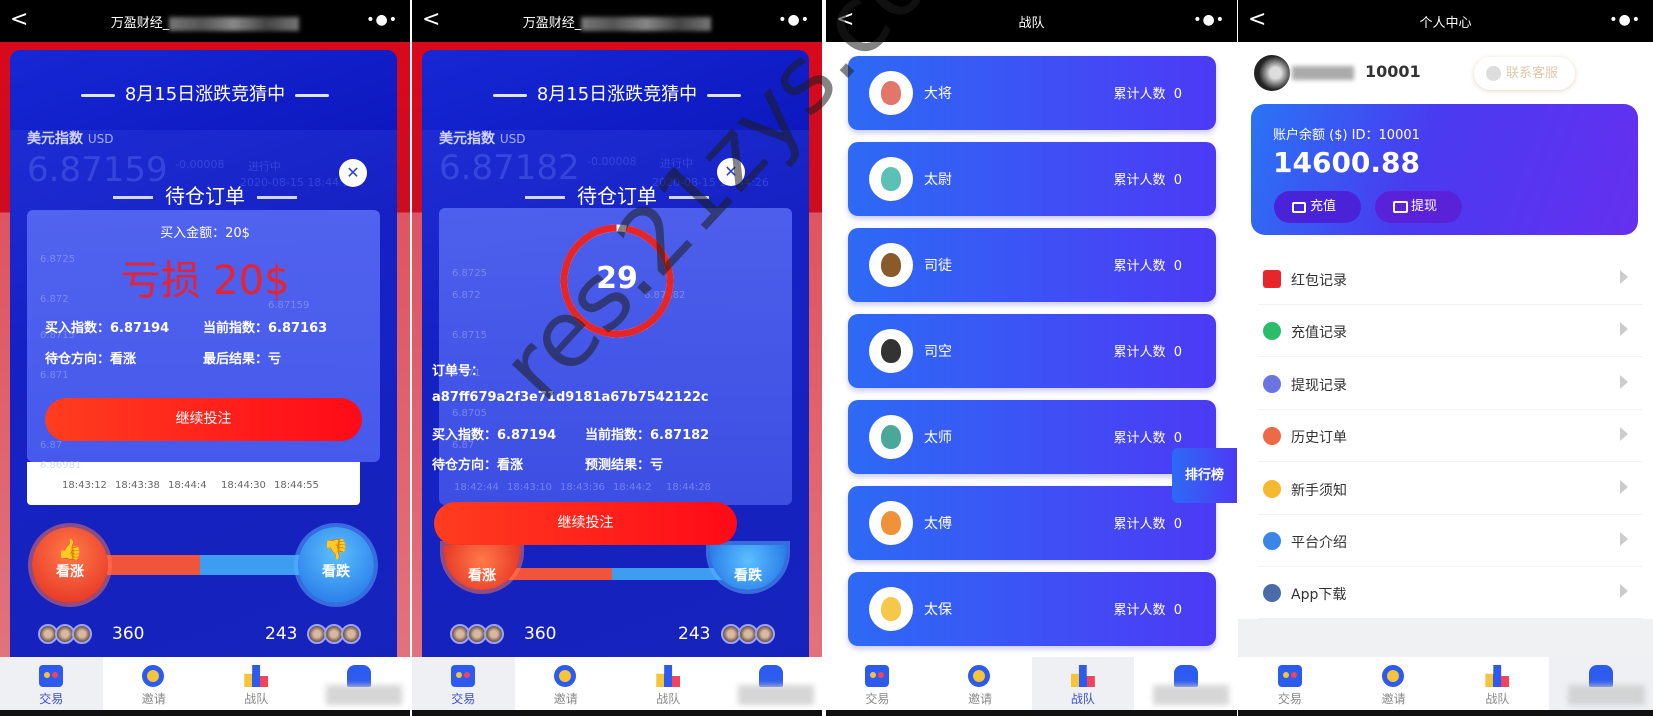 This screenshot has height=716, width=1653. Describe the element at coordinates (1450, 436) in the screenshot. I see `menu-item: 历史订单` at that location.